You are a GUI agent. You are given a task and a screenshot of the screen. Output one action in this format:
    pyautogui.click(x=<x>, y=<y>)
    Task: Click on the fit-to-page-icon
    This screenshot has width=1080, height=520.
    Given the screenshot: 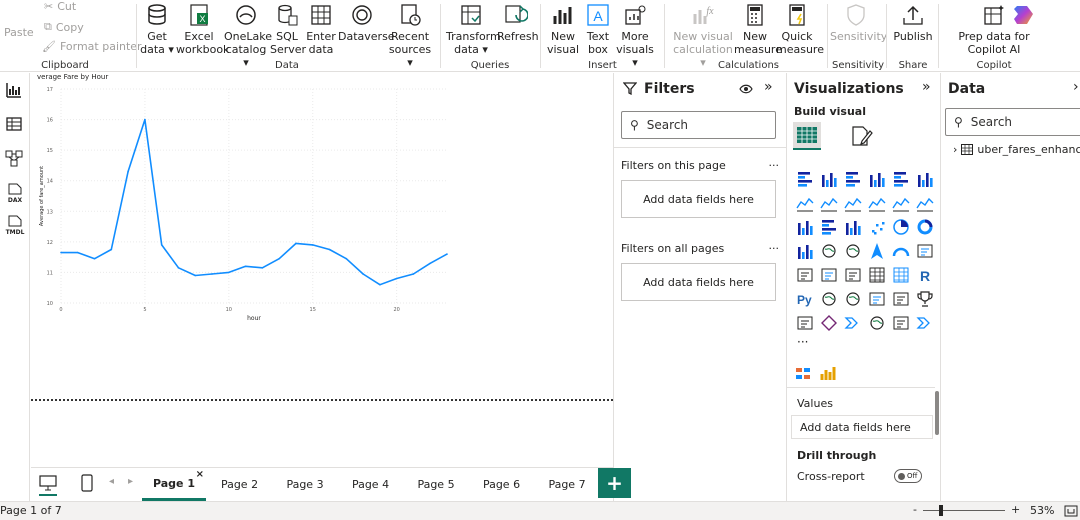 What is the action you would take?
    pyautogui.click(x=1071, y=511)
    